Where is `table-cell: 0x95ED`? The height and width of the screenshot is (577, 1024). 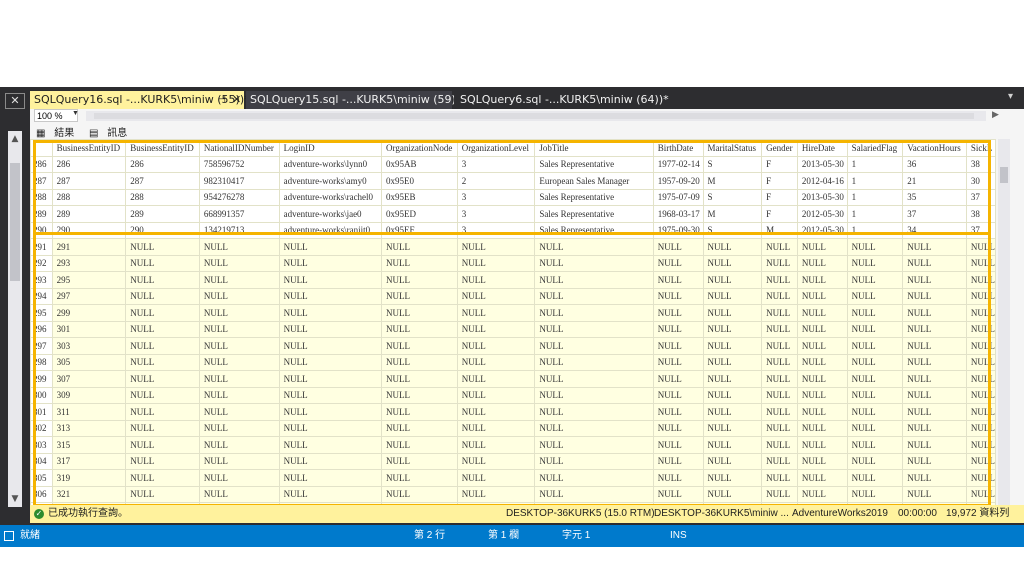
table-cell: 0x95ED is located at coordinates (419, 214).